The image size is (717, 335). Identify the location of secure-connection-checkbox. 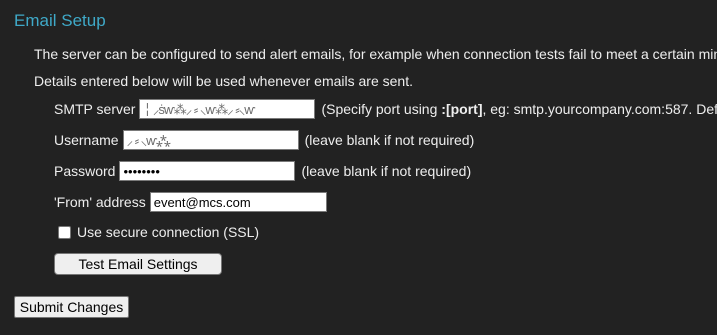
(64, 232).